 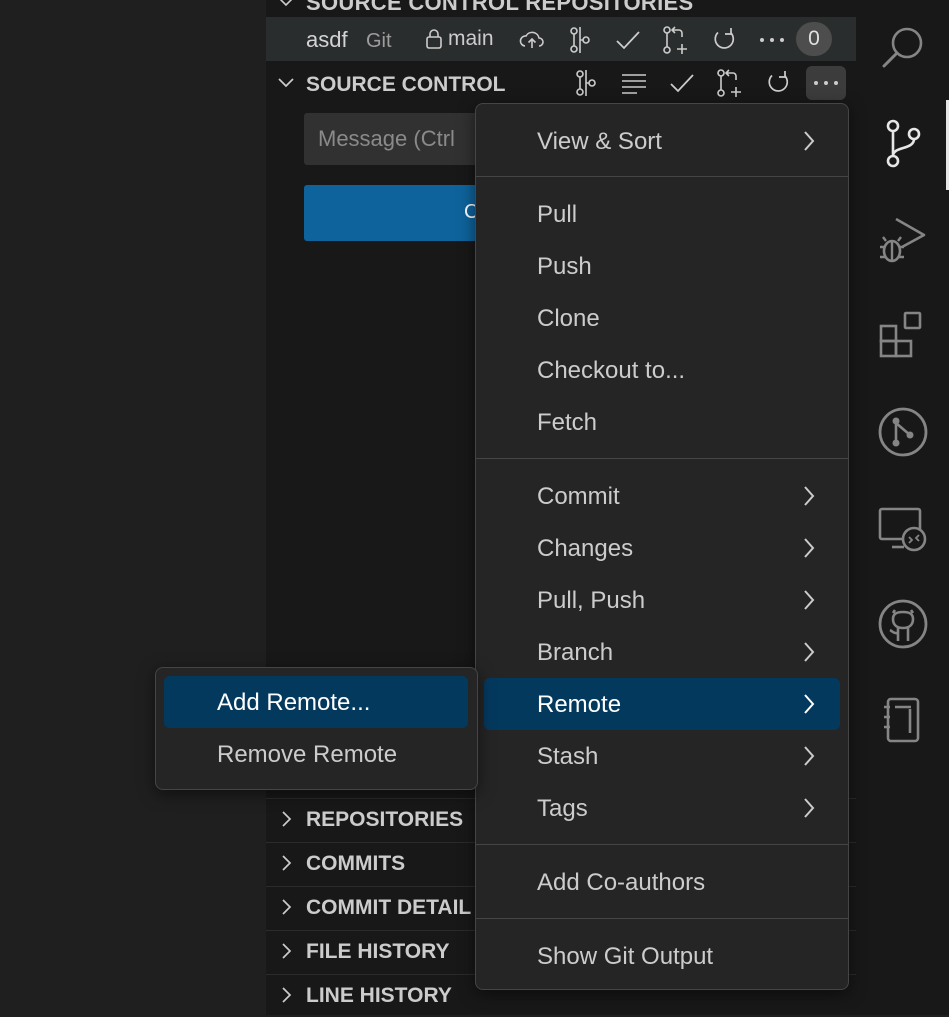 I want to click on section-title: REPOSITORIES, so click(x=385, y=819).